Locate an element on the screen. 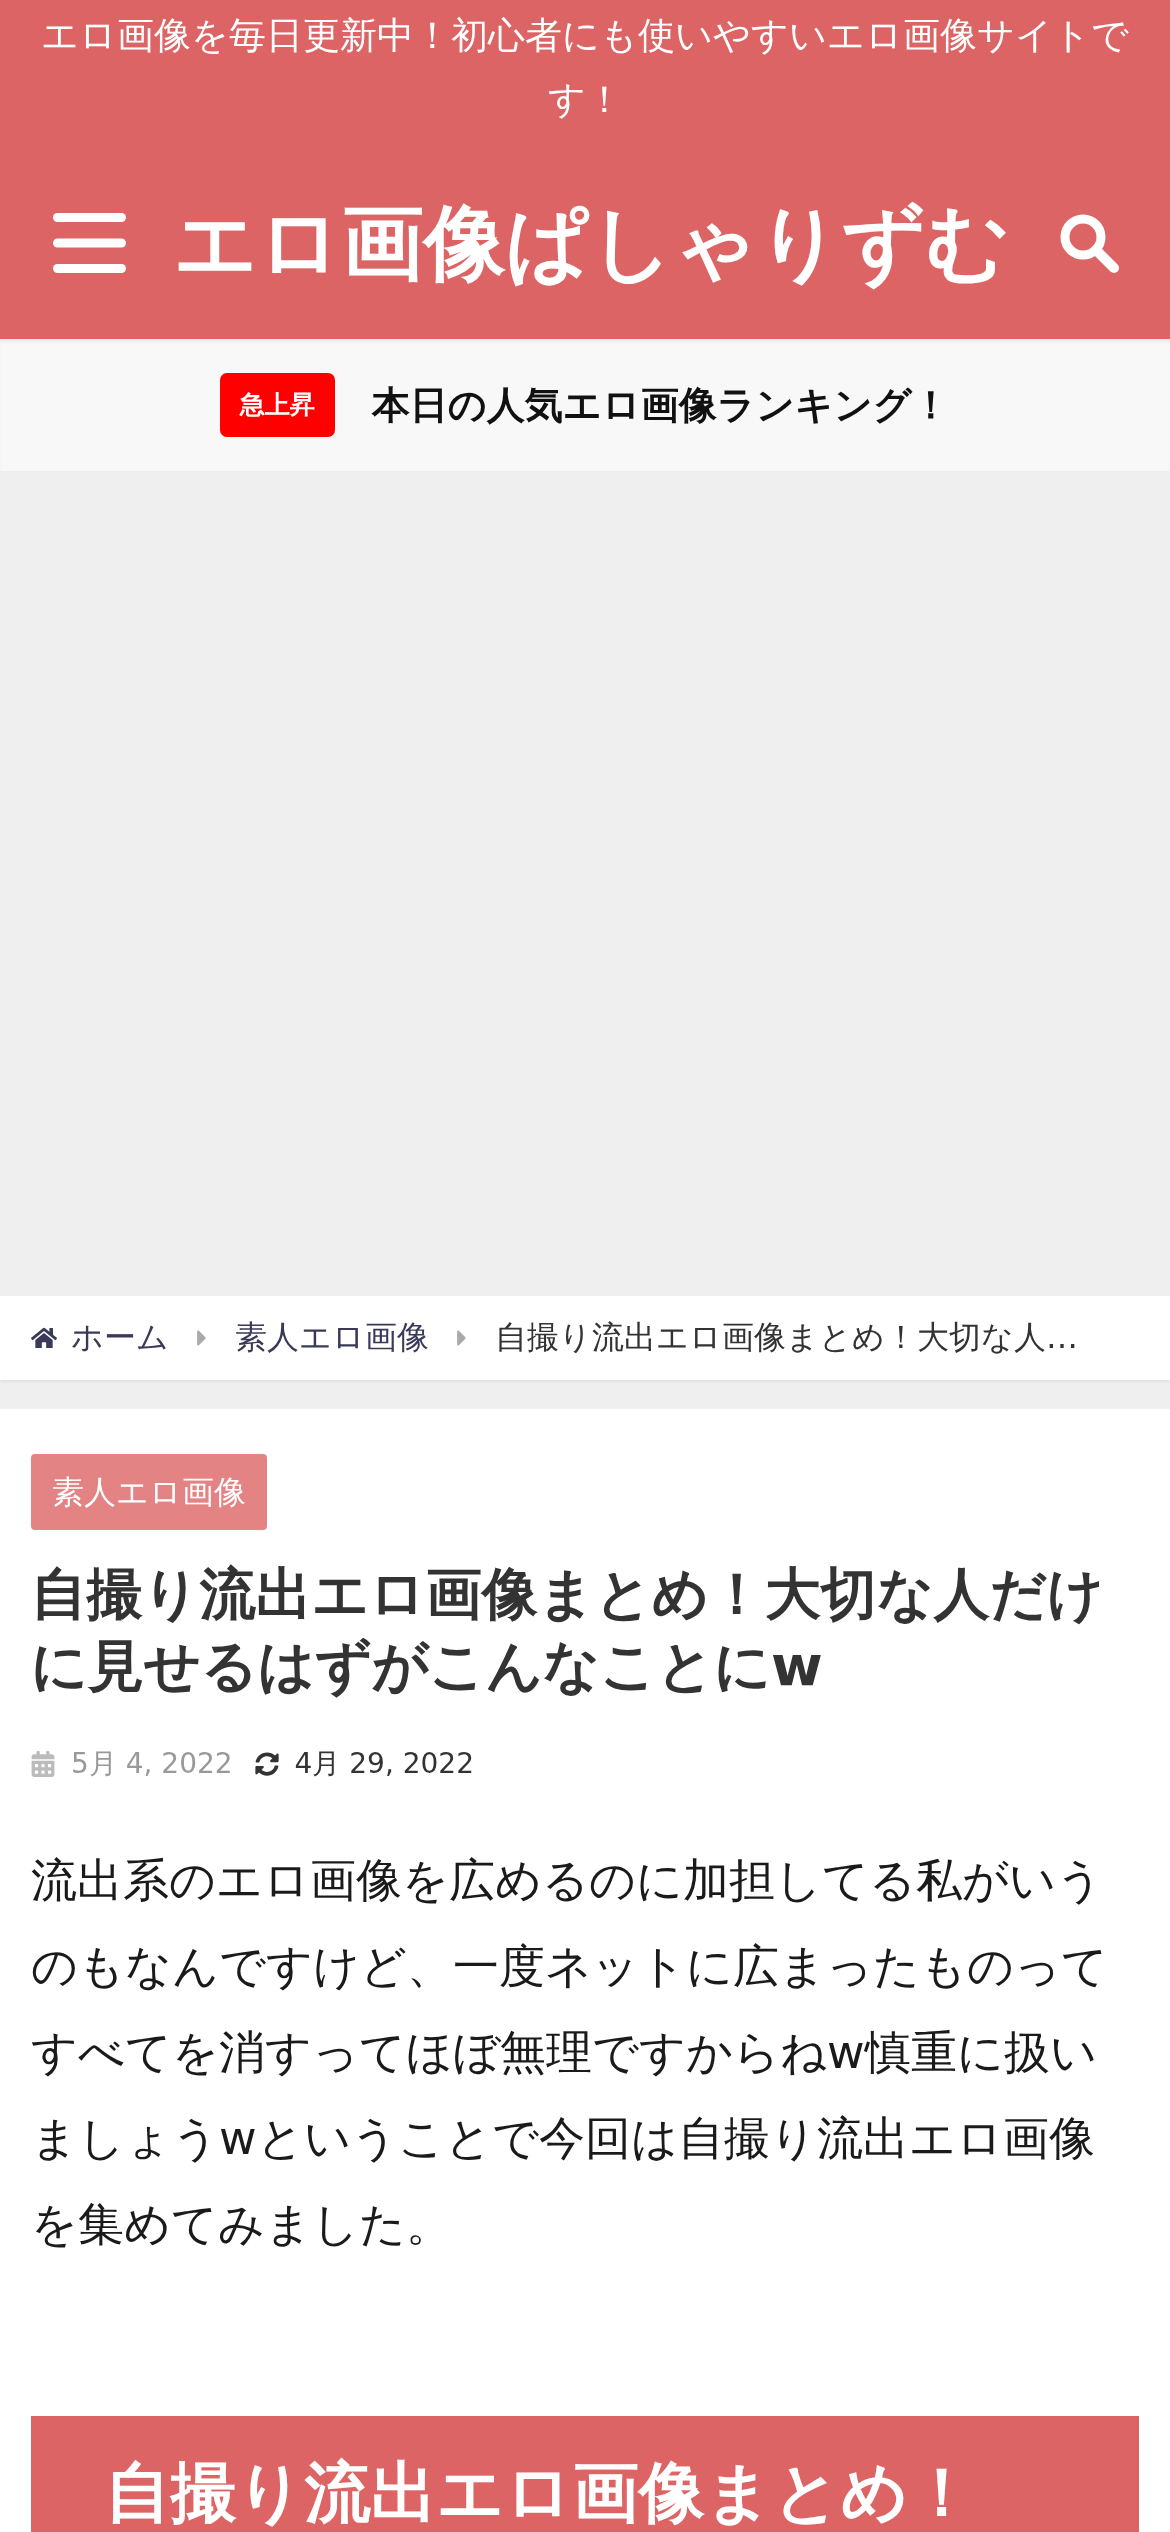  ranking-link: 本日の人気エロ画像ランキング！ is located at coordinates (661, 405).